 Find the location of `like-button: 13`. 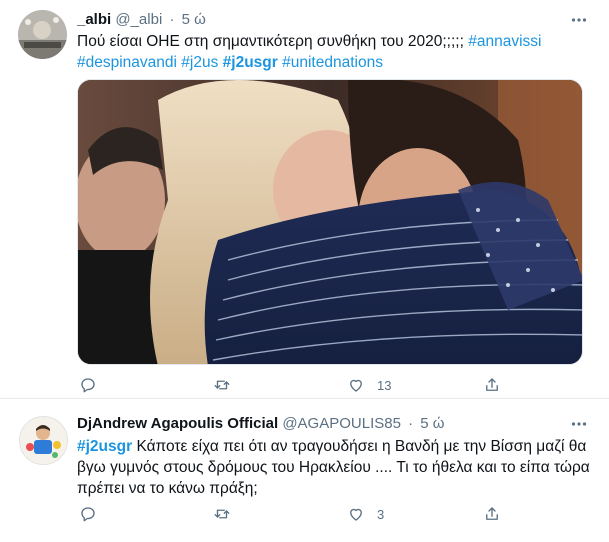

like-button: 13 is located at coordinates (369, 385).